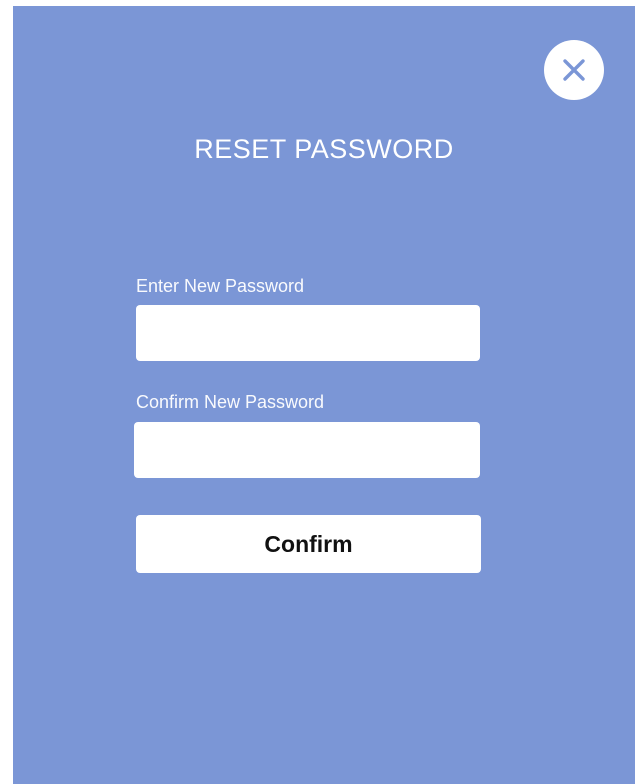  I want to click on confirm-button: Confirm, so click(308, 544).